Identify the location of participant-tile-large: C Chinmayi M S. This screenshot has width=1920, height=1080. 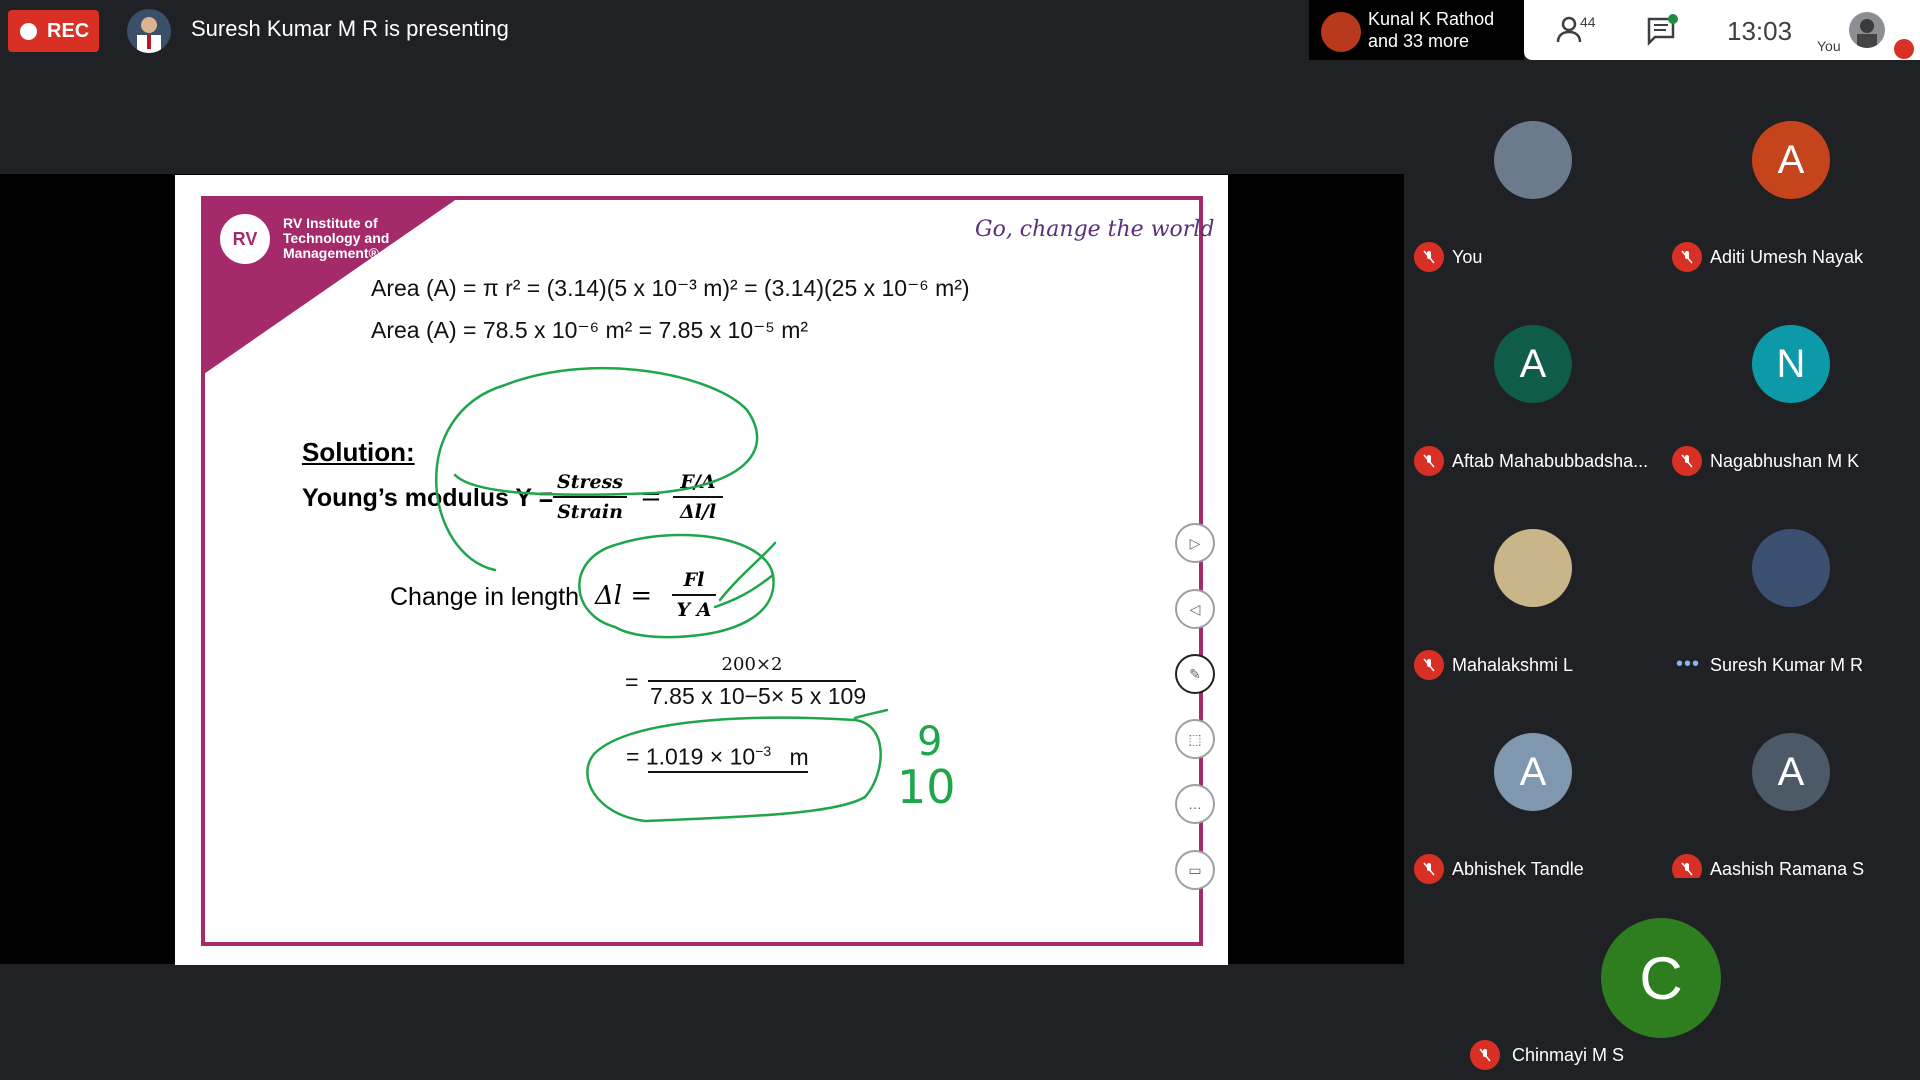
(1661, 979).